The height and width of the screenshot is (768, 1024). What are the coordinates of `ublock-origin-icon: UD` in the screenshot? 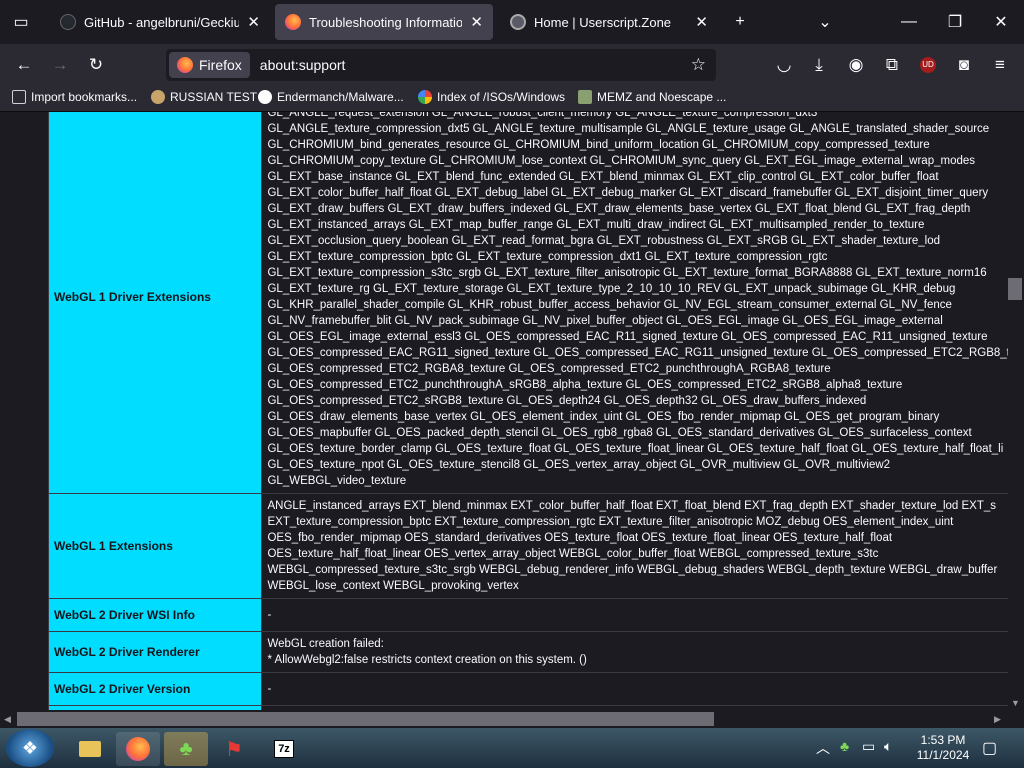 It's located at (928, 65).